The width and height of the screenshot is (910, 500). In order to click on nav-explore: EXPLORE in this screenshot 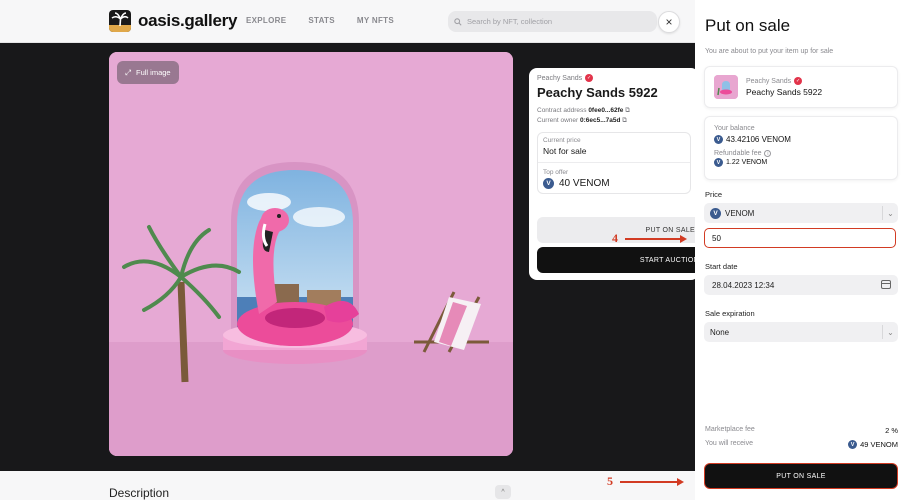, I will do `click(266, 20)`.